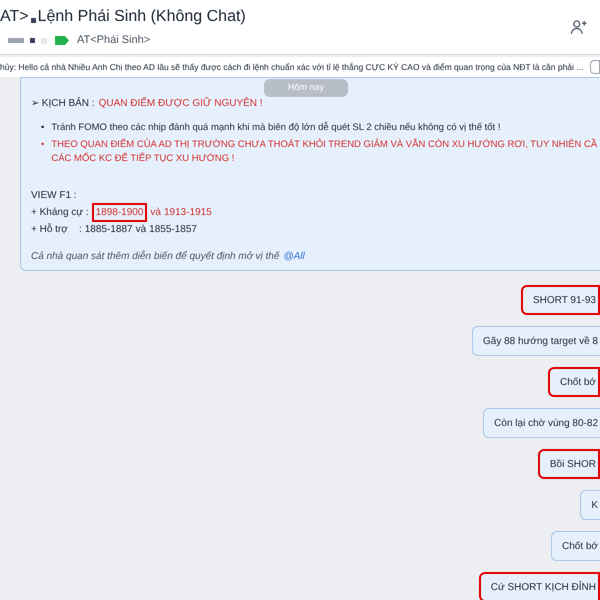 The width and height of the screenshot is (600, 600). Describe the element at coordinates (120, 212) in the screenshot. I see `level-value: 1898-1900` at that location.